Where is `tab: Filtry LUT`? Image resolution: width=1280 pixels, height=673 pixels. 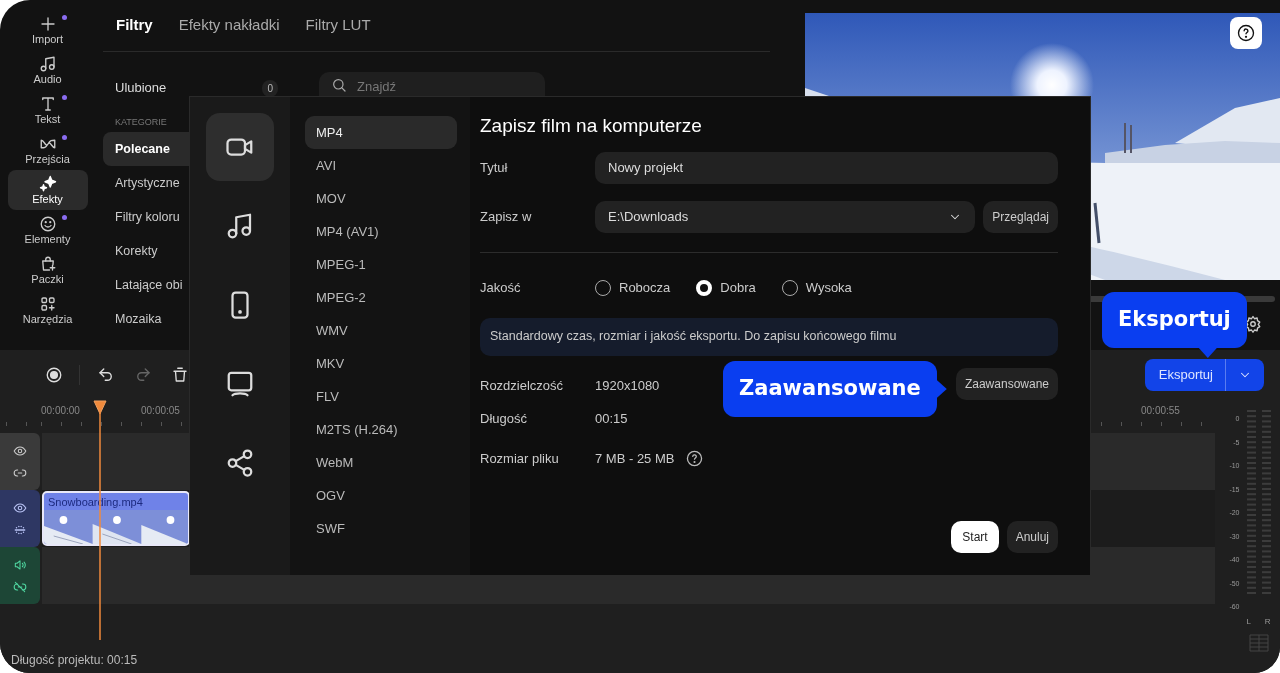
tab: Filtry LUT is located at coordinates (338, 25).